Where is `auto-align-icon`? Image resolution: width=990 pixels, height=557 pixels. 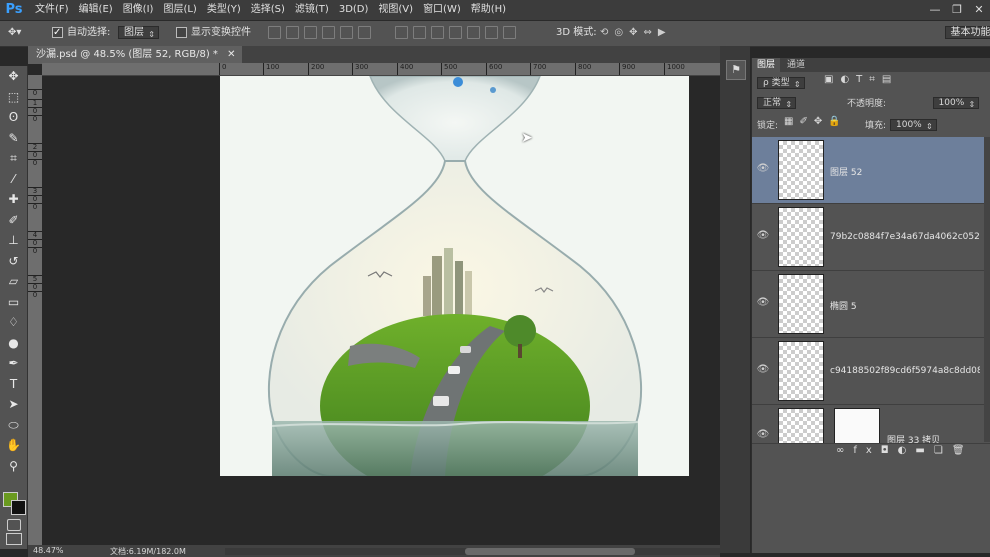
auto-align-icon is located at coordinates (509, 32).